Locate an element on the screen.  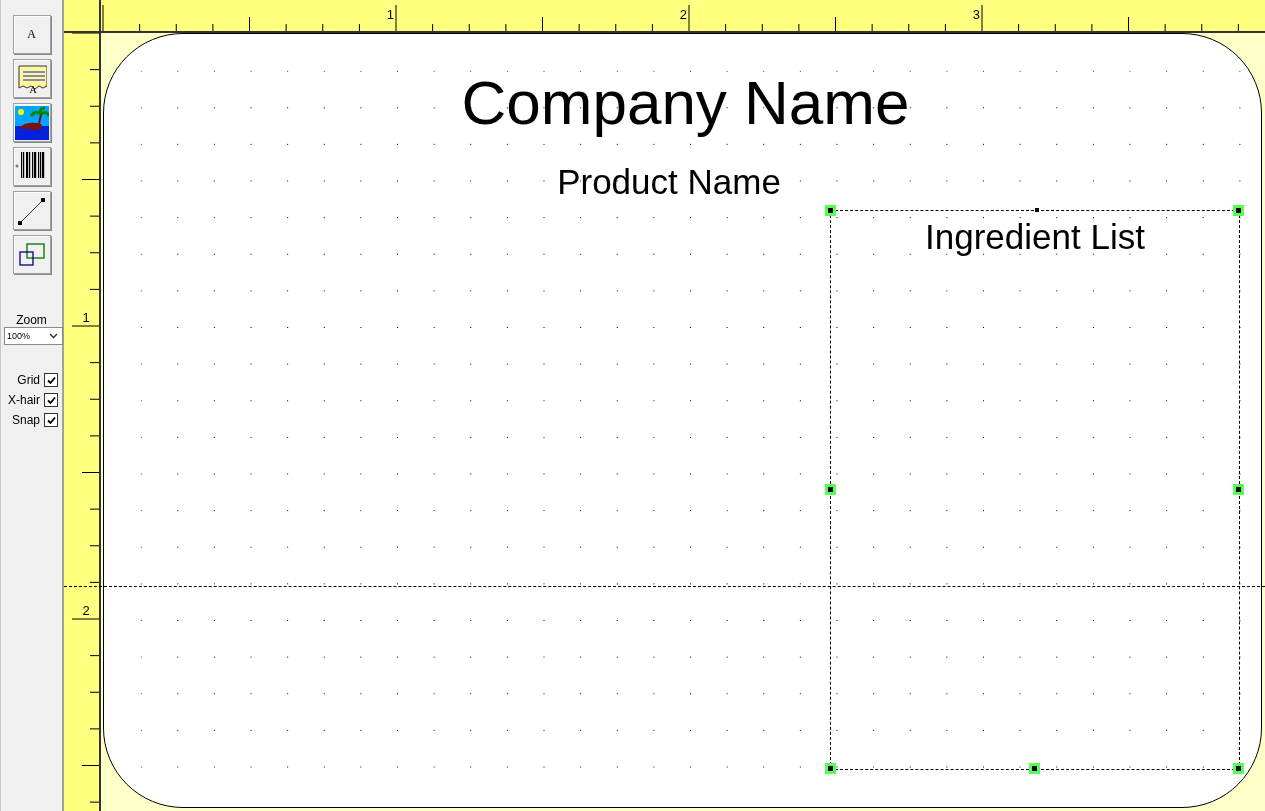
zoom-label: Zoom is located at coordinates (31, 320).